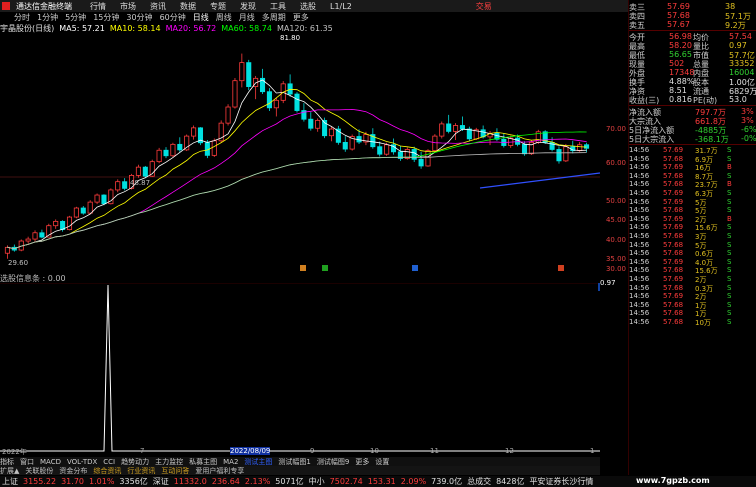 The image size is (756, 487). What do you see at coordinates (10, 481) in the screenshot?
I see `index-name: 上证` at bounding box center [10, 481].